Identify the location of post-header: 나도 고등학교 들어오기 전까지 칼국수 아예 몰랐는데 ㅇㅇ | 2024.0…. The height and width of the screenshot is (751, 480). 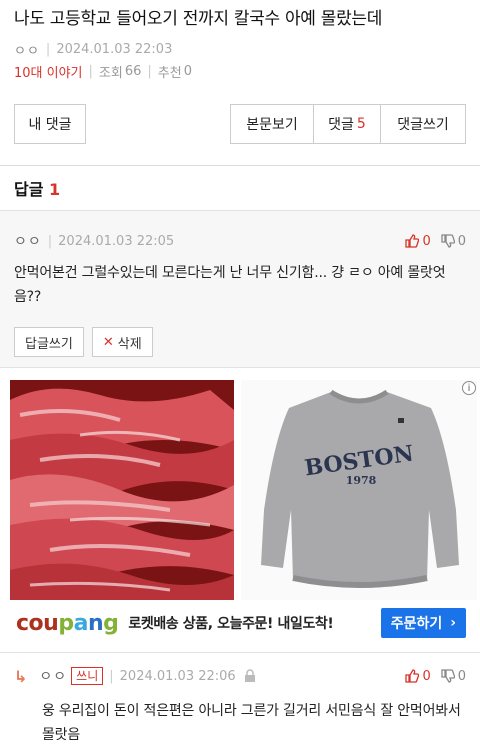
(240, 40).